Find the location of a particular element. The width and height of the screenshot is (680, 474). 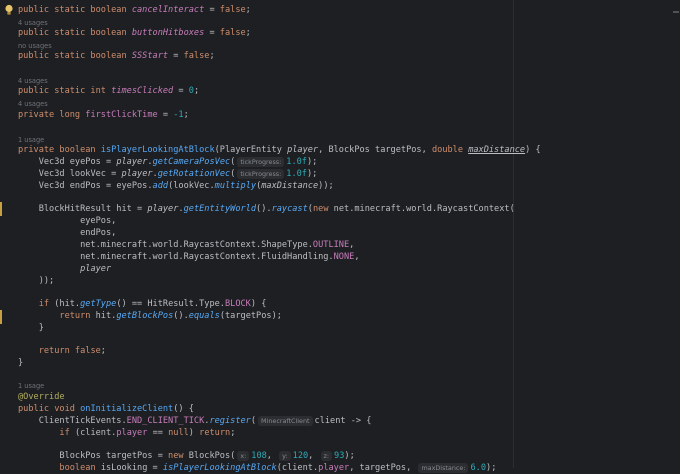

code-line: public static int timesClicked = 0; is located at coordinates (108, 91).